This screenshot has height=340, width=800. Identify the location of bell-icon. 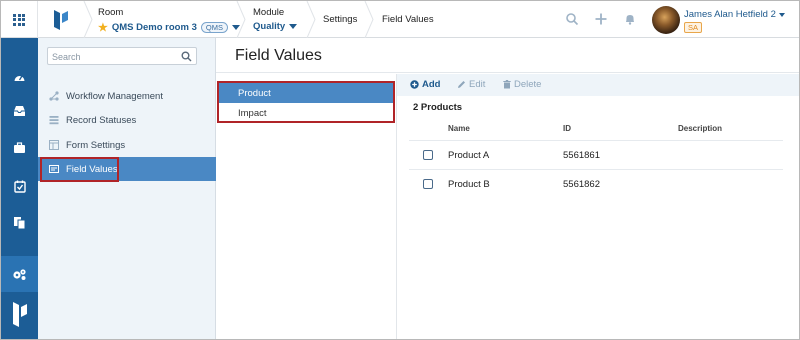
(630, 19).